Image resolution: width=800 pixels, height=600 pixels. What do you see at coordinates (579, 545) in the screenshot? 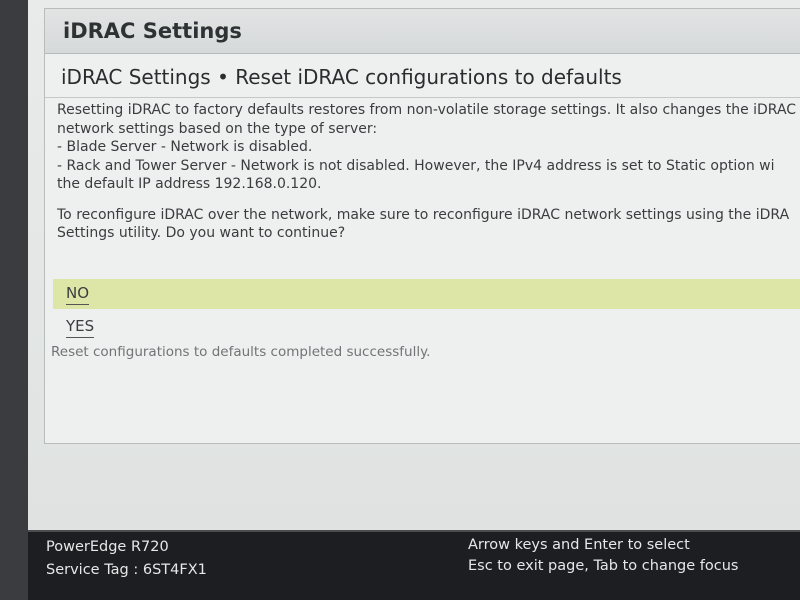
I see `select-hint: Arrow keys and Enter to select` at bounding box center [579, 545].